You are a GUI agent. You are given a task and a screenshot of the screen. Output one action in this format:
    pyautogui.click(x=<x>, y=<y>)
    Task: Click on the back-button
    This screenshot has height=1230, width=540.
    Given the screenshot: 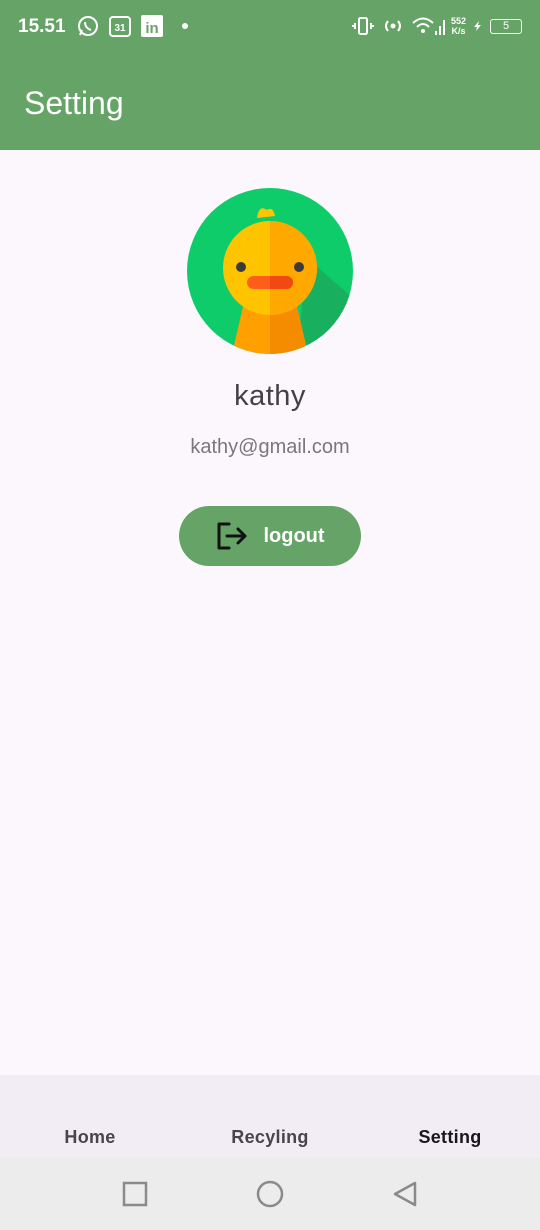 What is the action you would take?
    pyautogui.click(x=405, y=1194)
    